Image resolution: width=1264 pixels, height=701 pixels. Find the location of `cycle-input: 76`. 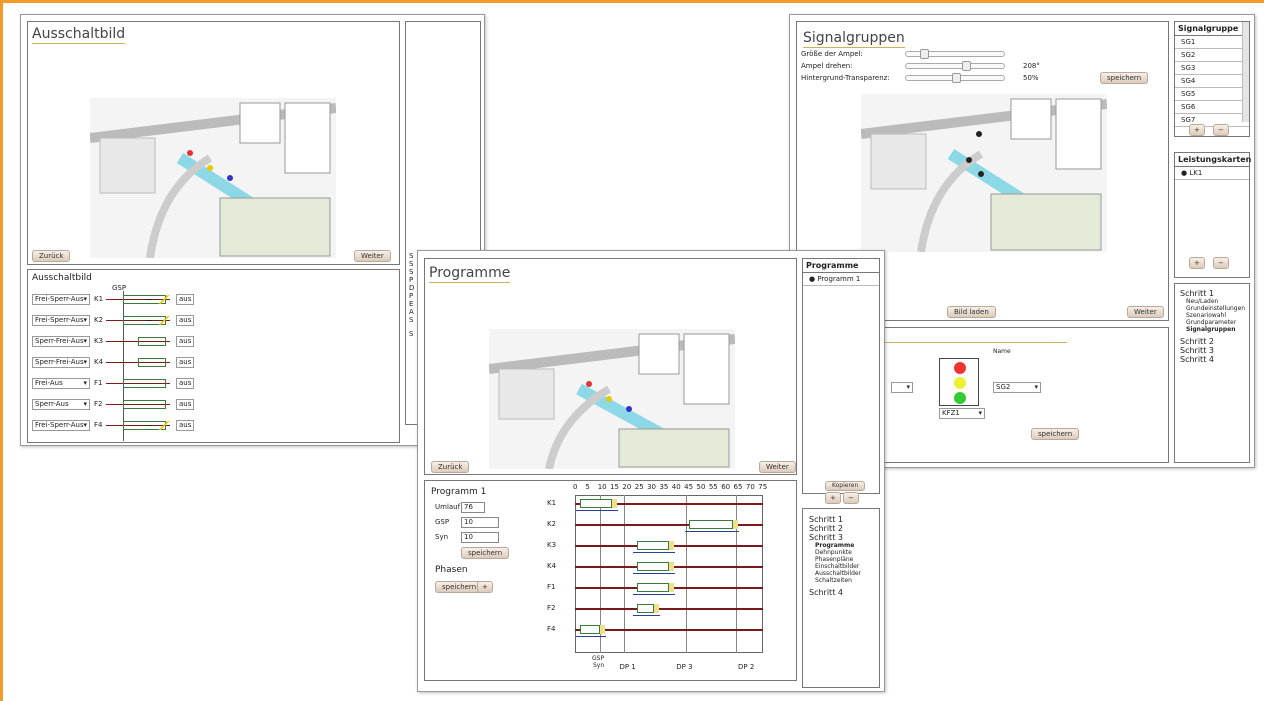

cycle-input: 76 is located at coordinates (473, 507).